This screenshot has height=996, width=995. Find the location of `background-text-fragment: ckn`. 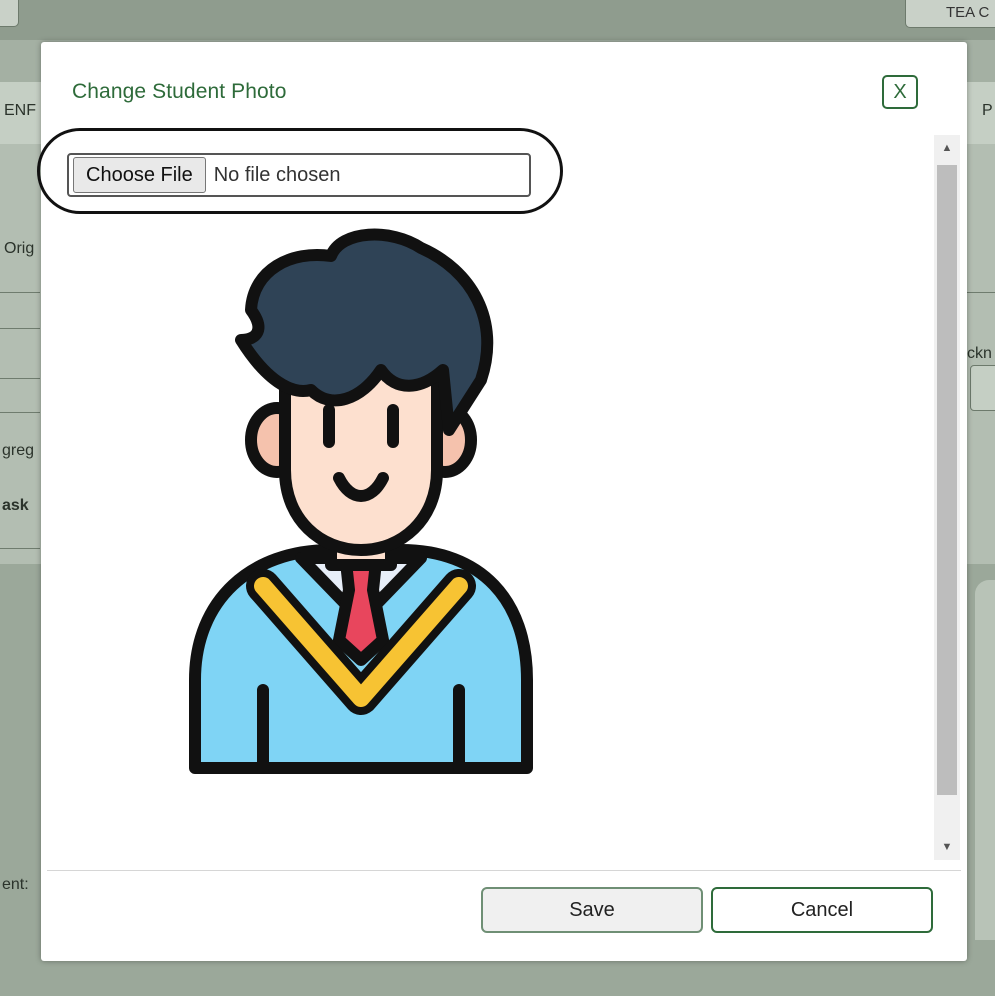

background-text-fragment: ckn is located at coordinates (979, 353).